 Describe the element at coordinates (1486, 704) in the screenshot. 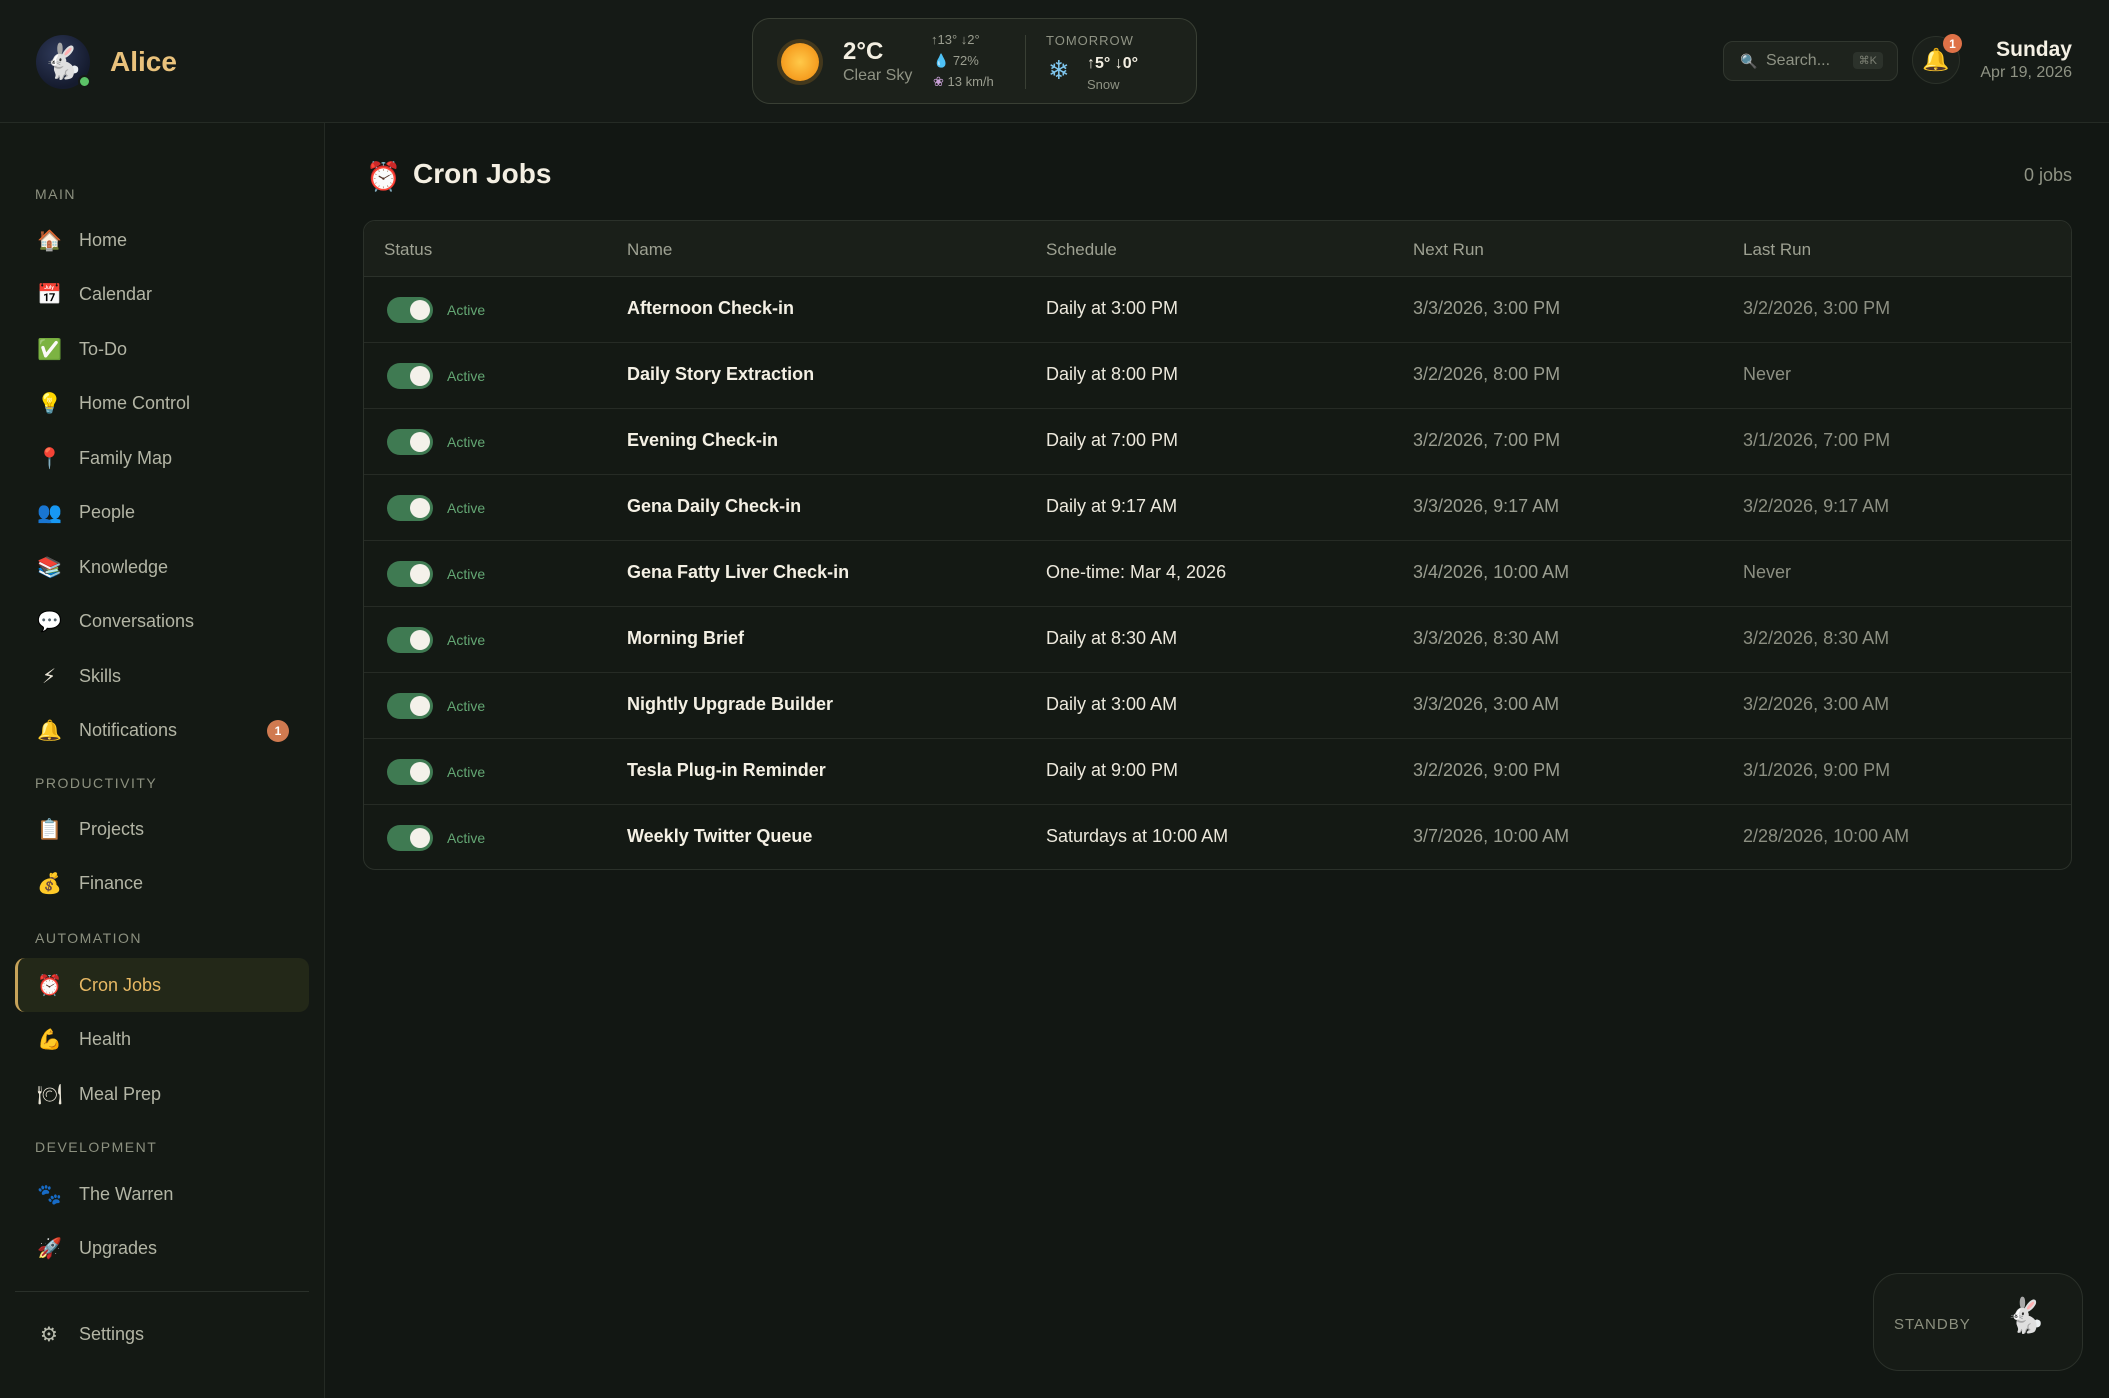

I see `job-next-run: 3/3/2026, 3:00 AM` at that location.